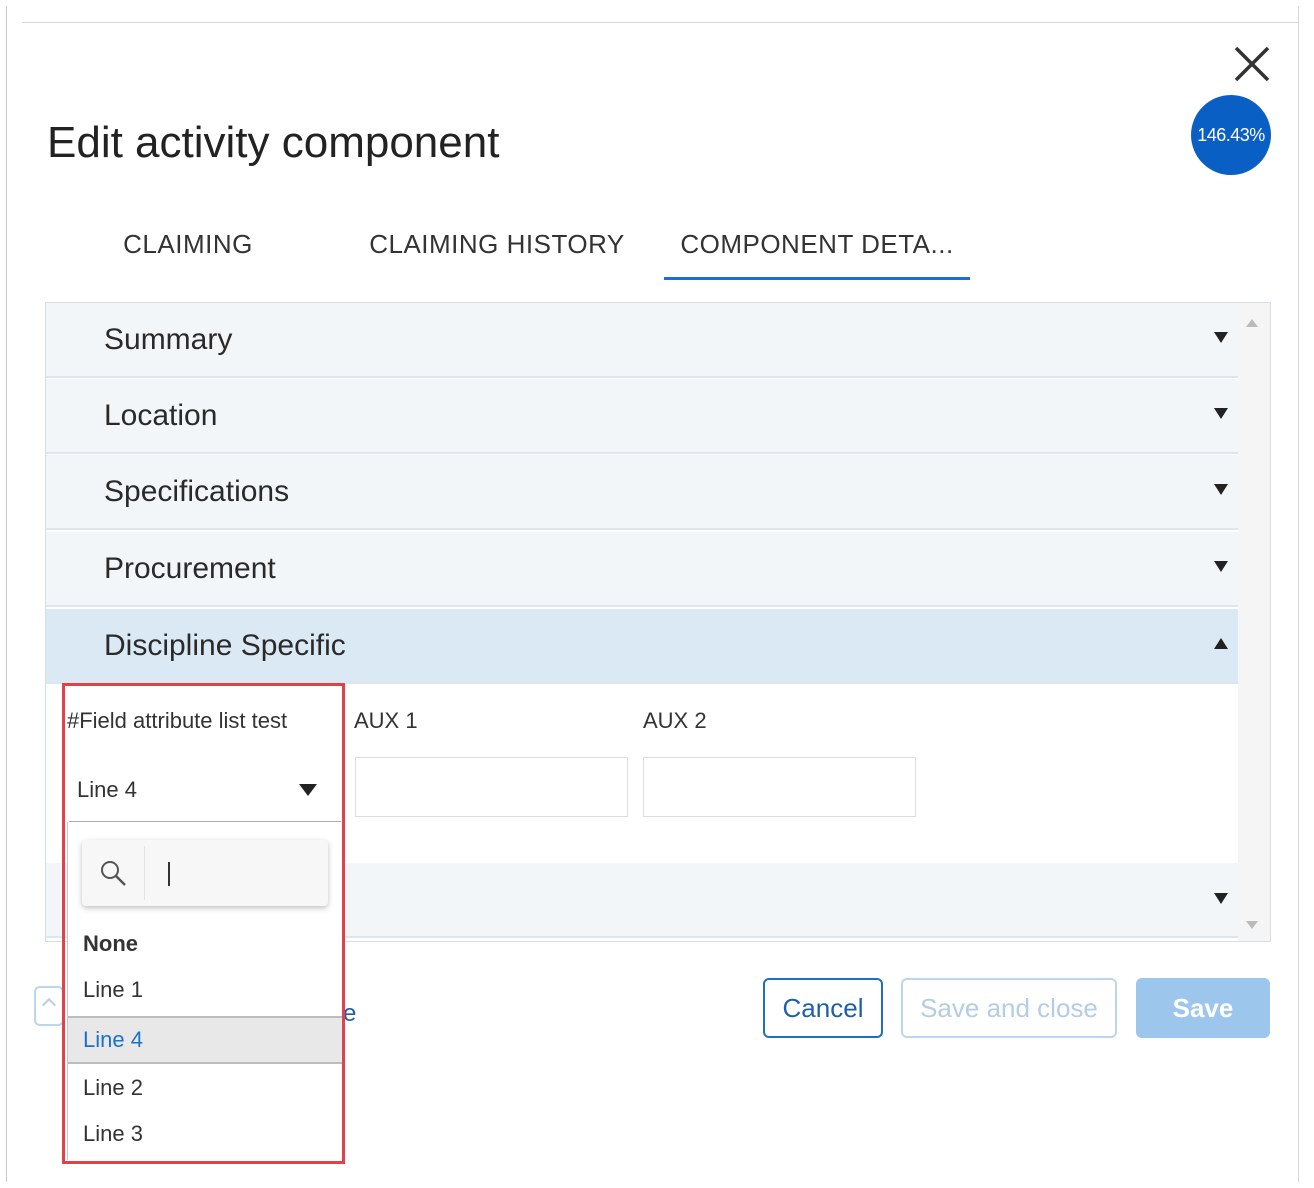  Describe the element at coordinates (205, 1040) in the screenshot. I see `dropdown-option-line-4: Line 4` at that location.